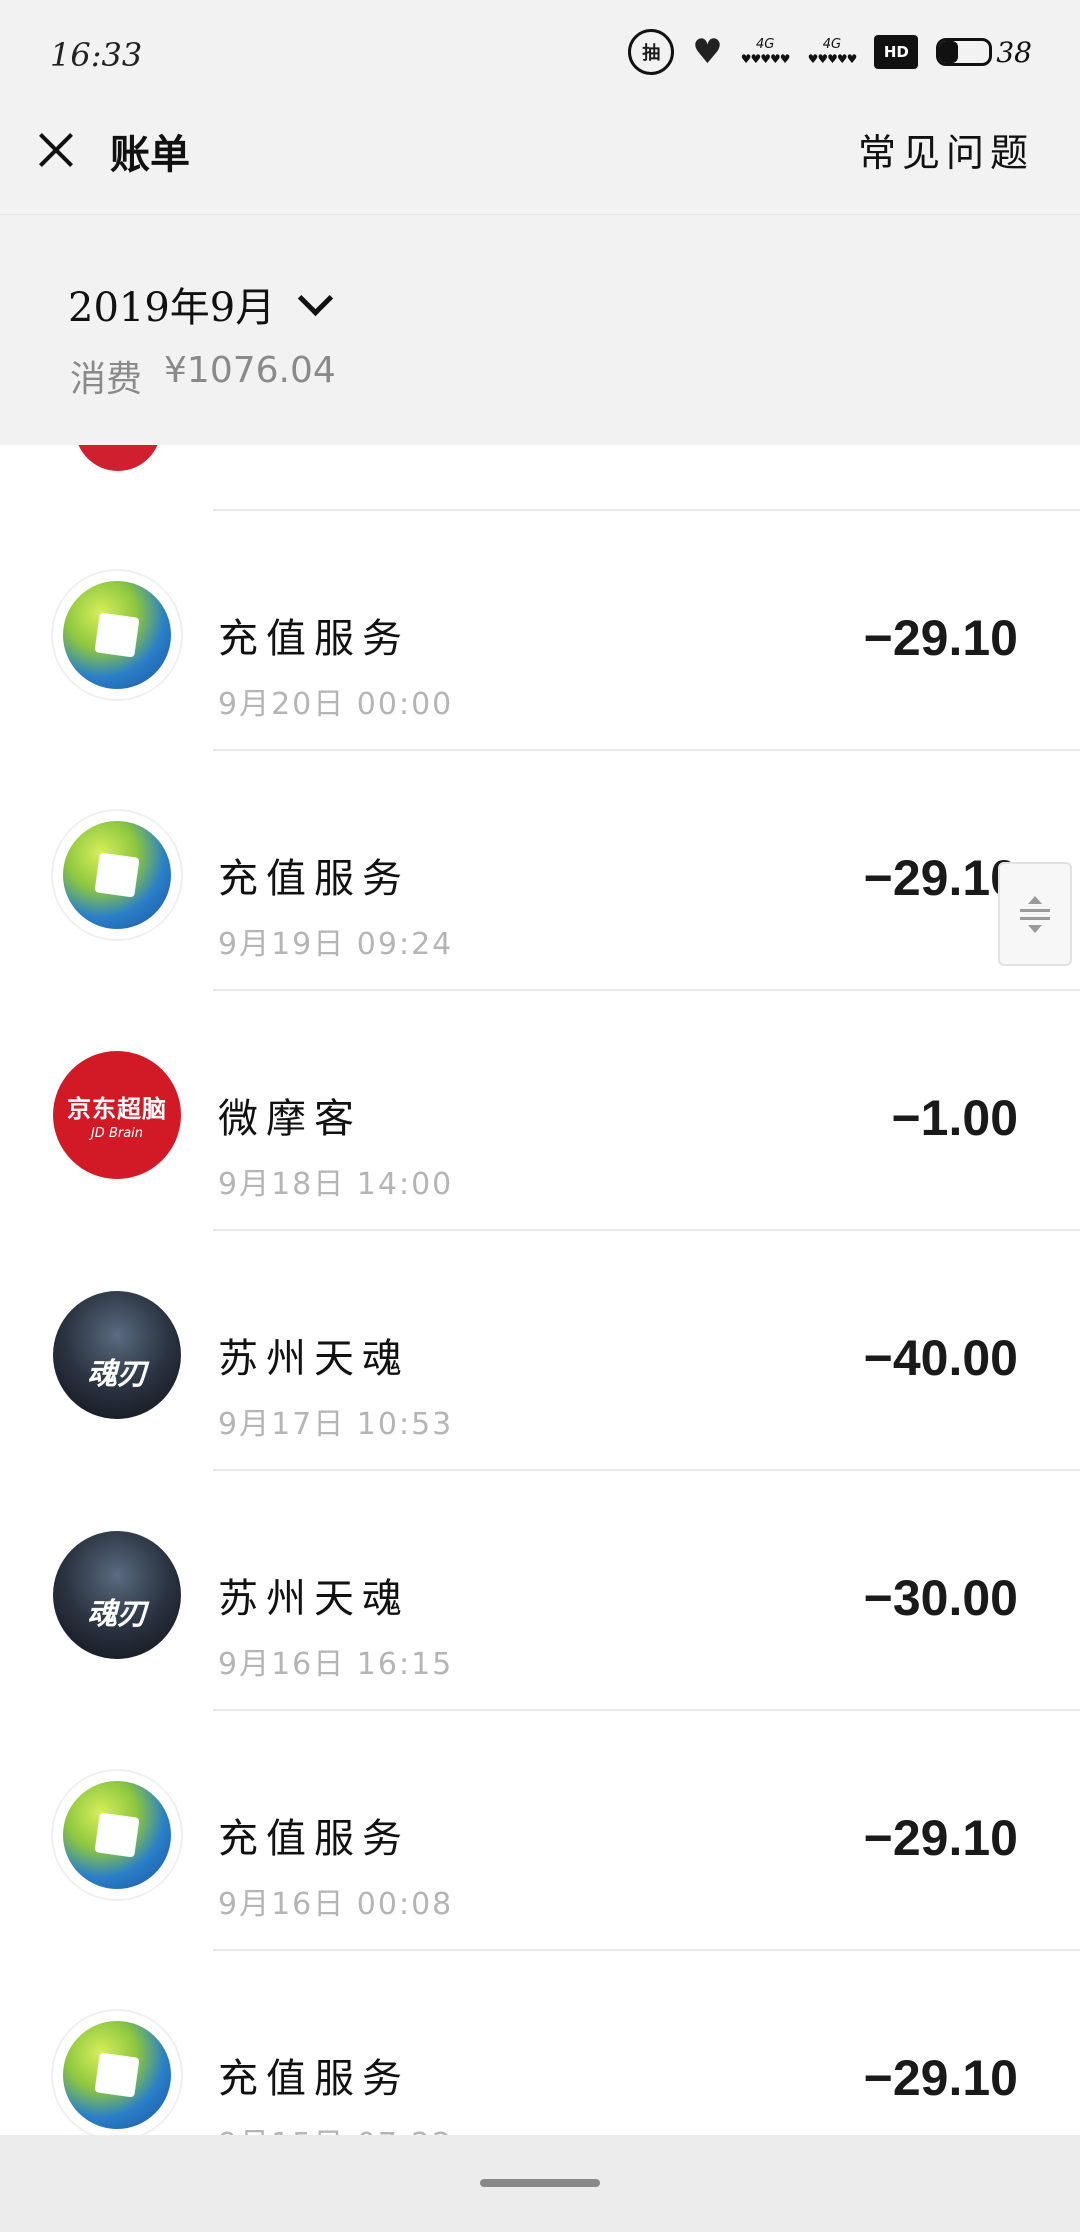  What do you see at coordinates (954, 1118) in the screenshot?
I see `transaction-amount: −1.00` at bounding box center [954, 1118].